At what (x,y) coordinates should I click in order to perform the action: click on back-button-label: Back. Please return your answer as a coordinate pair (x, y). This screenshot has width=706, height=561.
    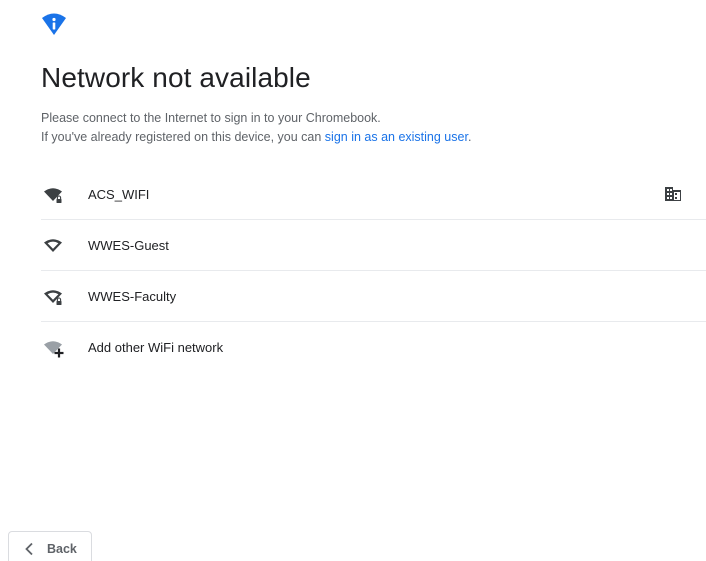
    Looking at the image, I should click on (62, 549).